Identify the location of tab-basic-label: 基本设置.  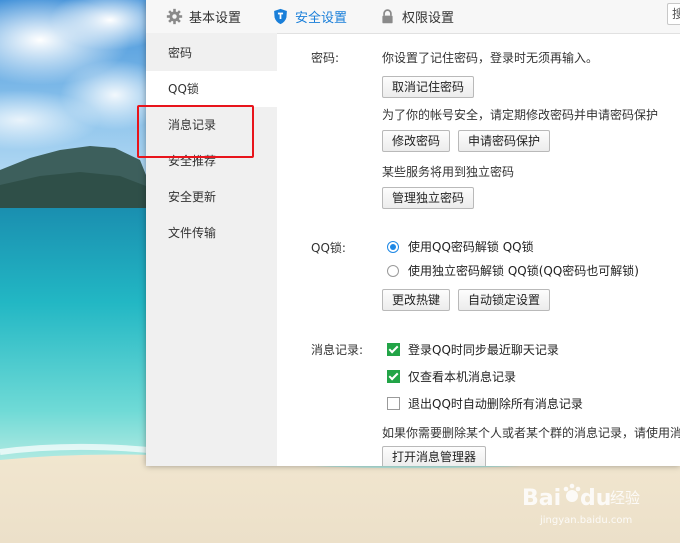
(215, 18).